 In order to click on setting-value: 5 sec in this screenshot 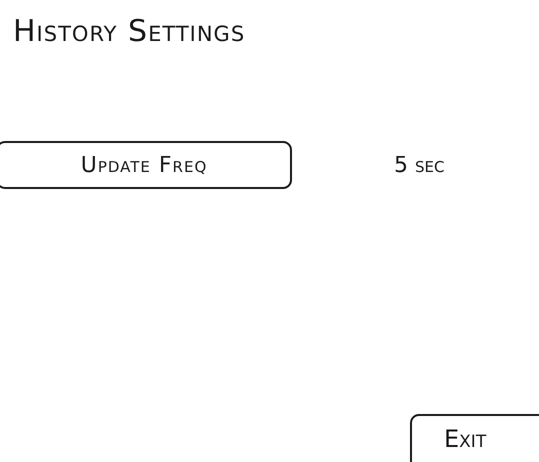, I will do `click(419, 165)`.